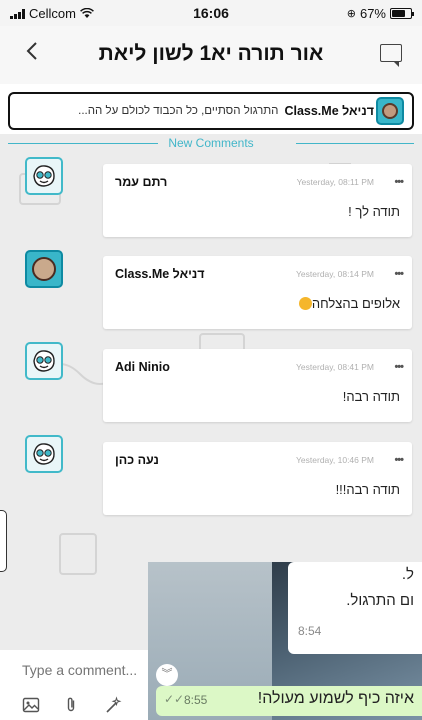 This screenshot has width=422, height=720. What do you see at coordinates (335, 274) in the screenshot?
I see `comment-time: Yesterday, 08:14 PM` at bounding box center [335, 274].